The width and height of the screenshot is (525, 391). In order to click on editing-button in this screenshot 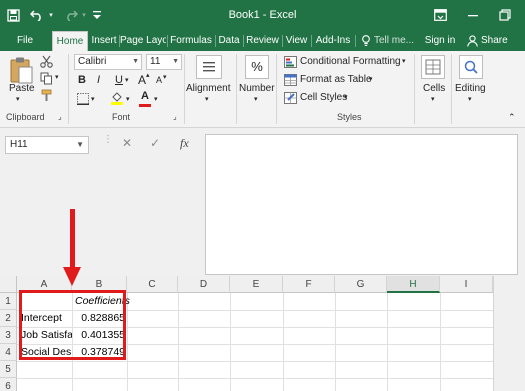, I will do `click(471, 67)`.